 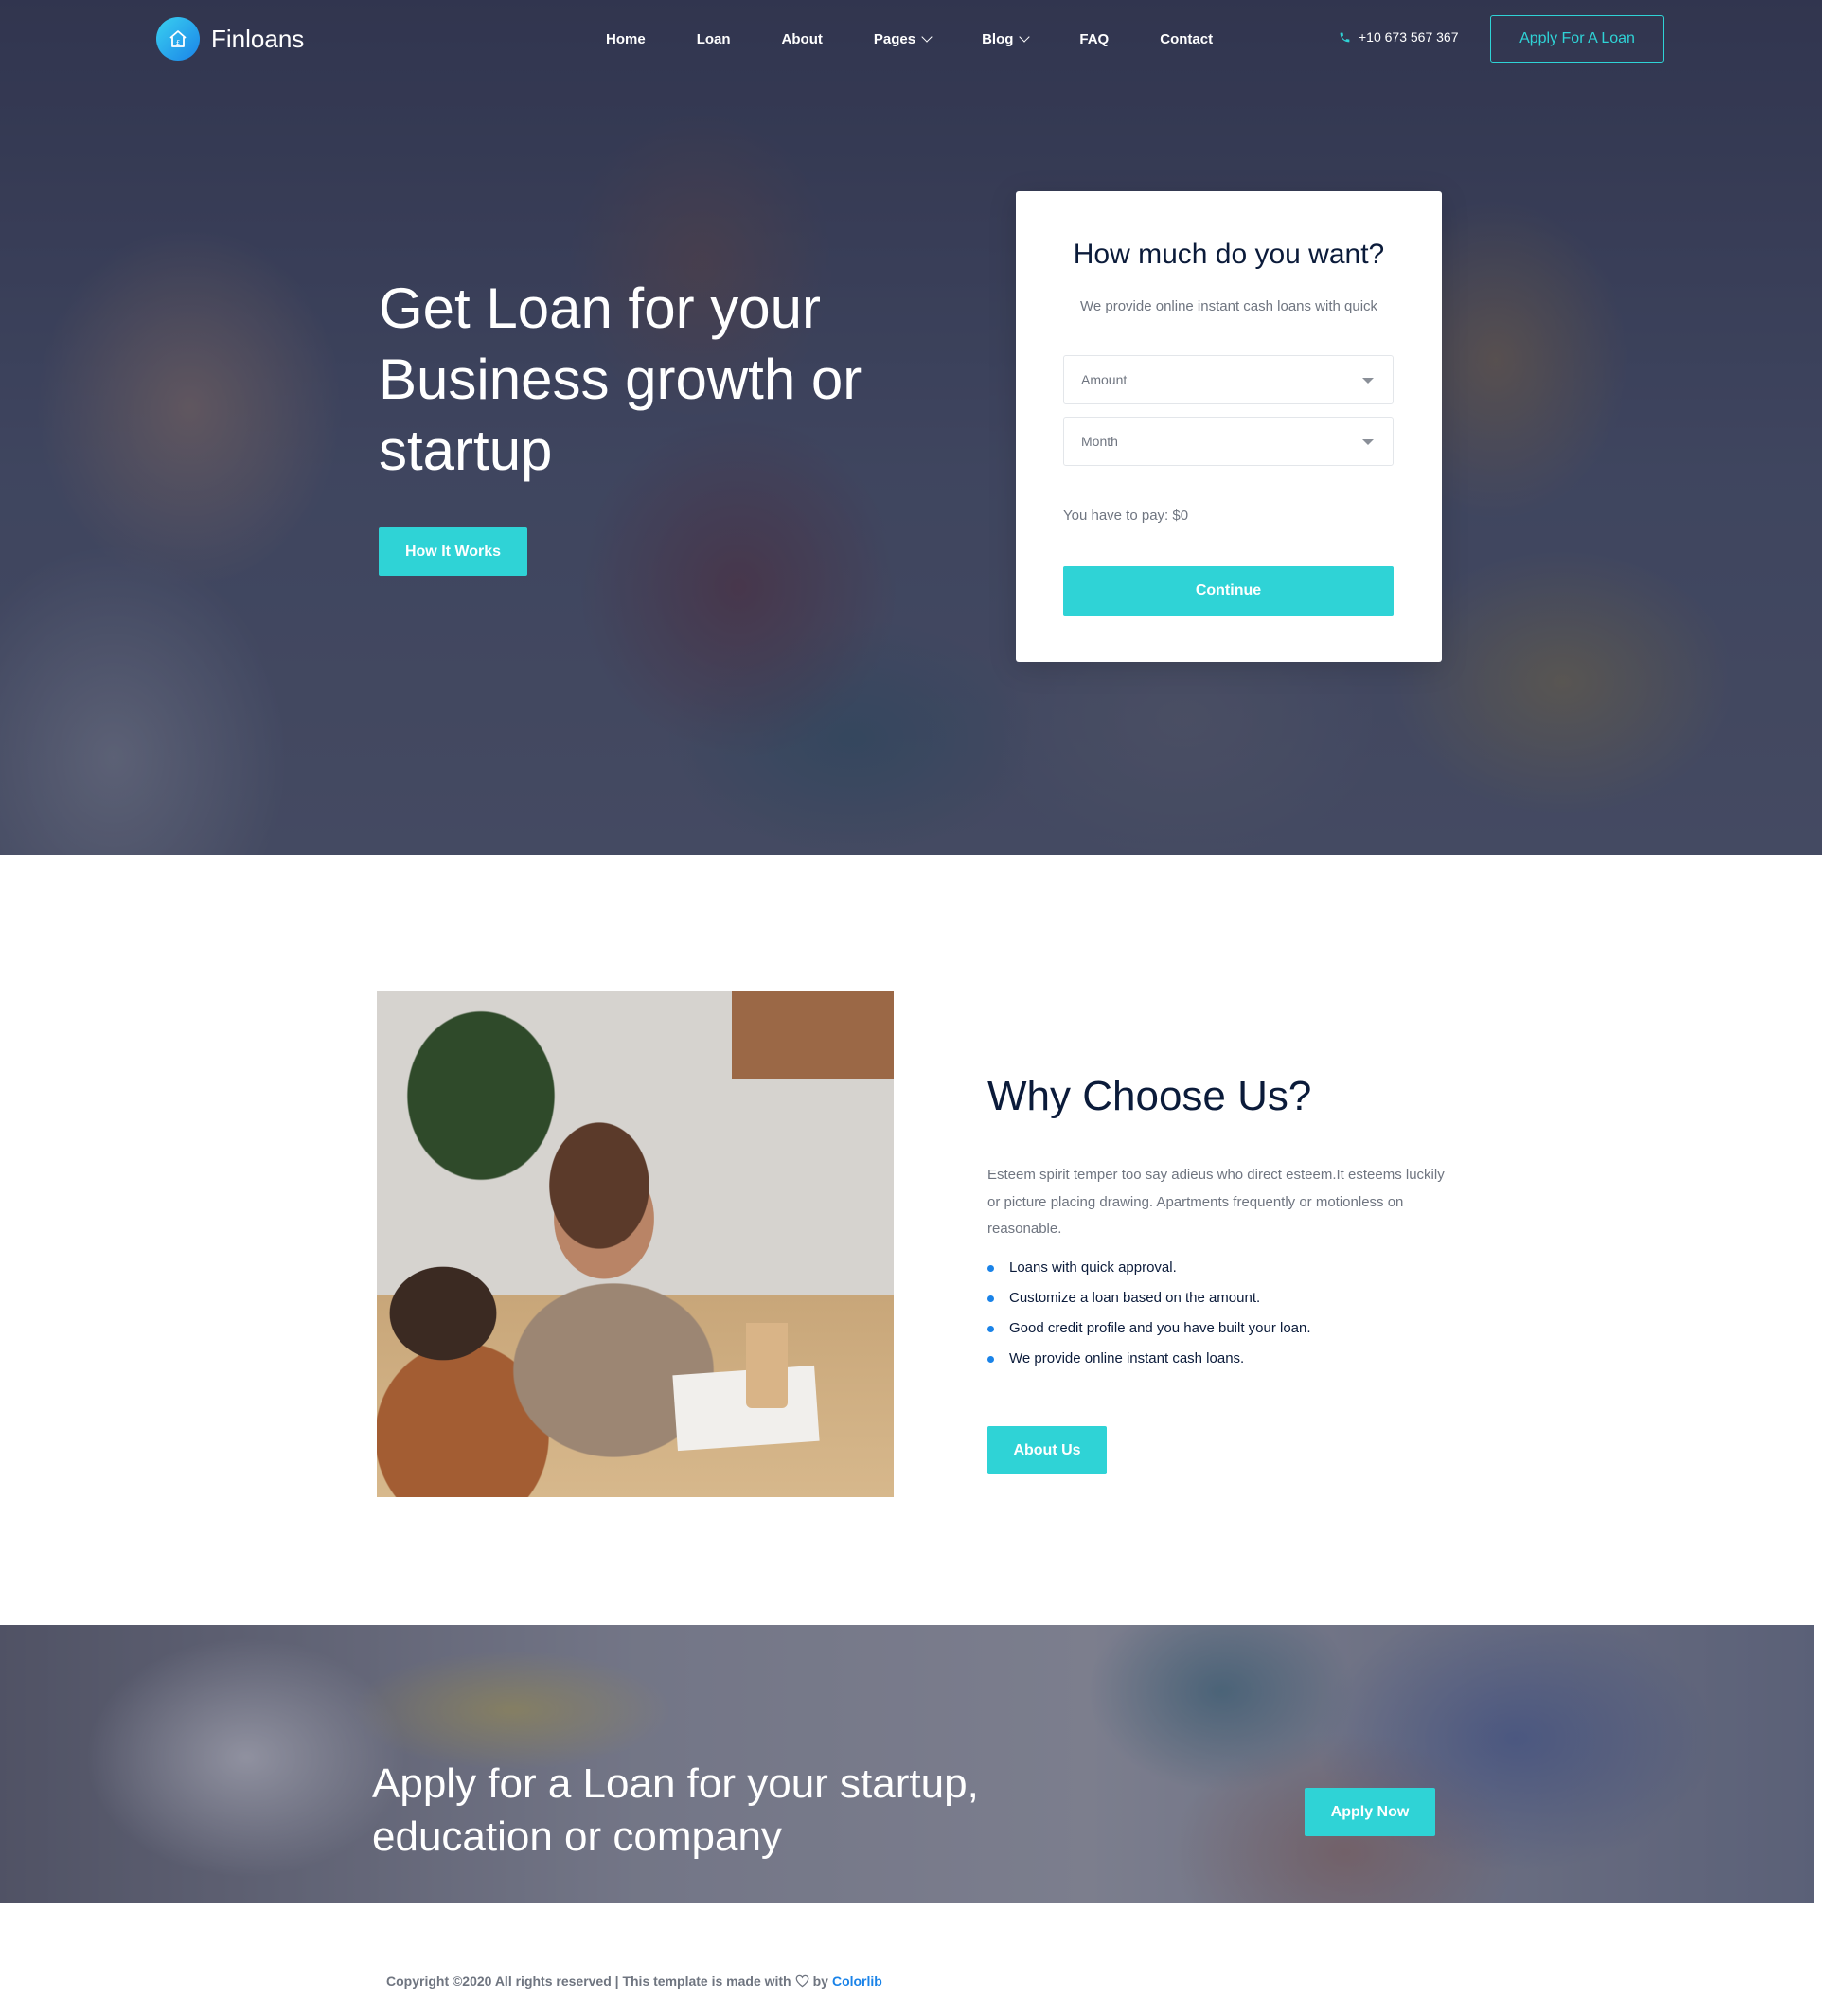 What do you see at coordinates (1149, 1361) in the screenshot?
I see `list-item: We provide online instant cash loans.` at bounding box center [1149, 1361].